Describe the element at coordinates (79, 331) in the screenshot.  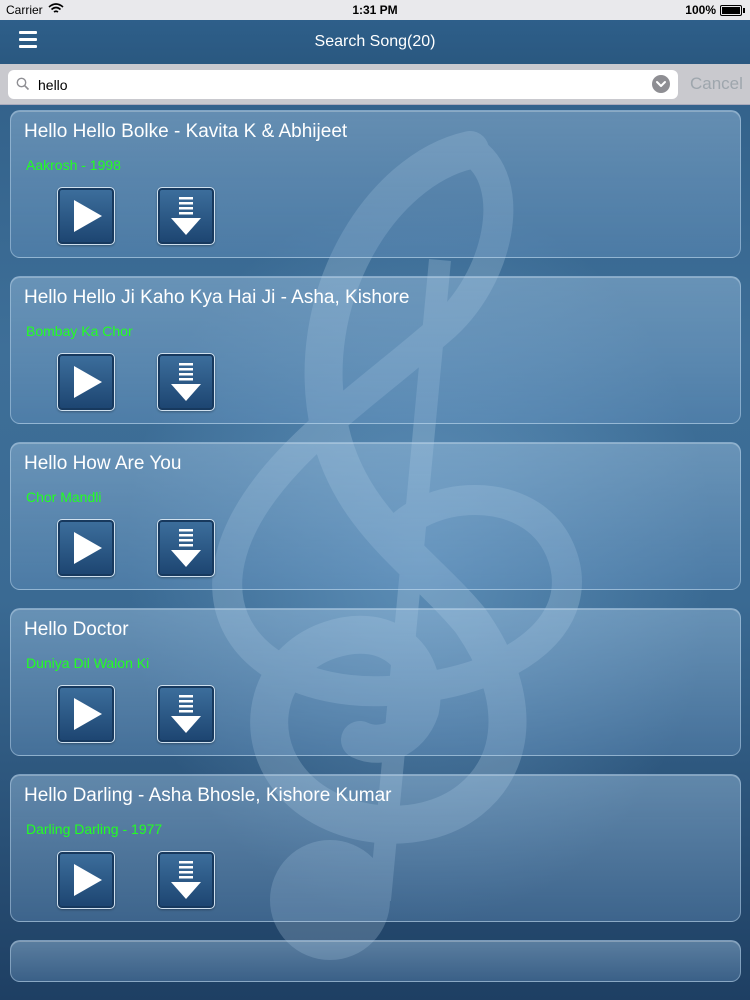
I see `album-name: Bombay Ka Chor` at that location.